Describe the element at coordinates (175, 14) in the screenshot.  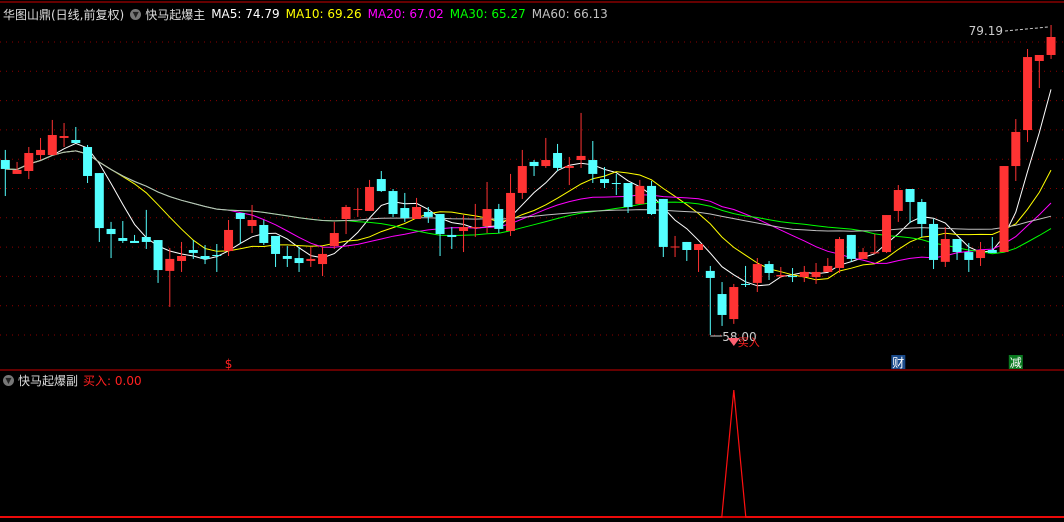
I see `main-indicator-name: 快马起爆主` at that location.